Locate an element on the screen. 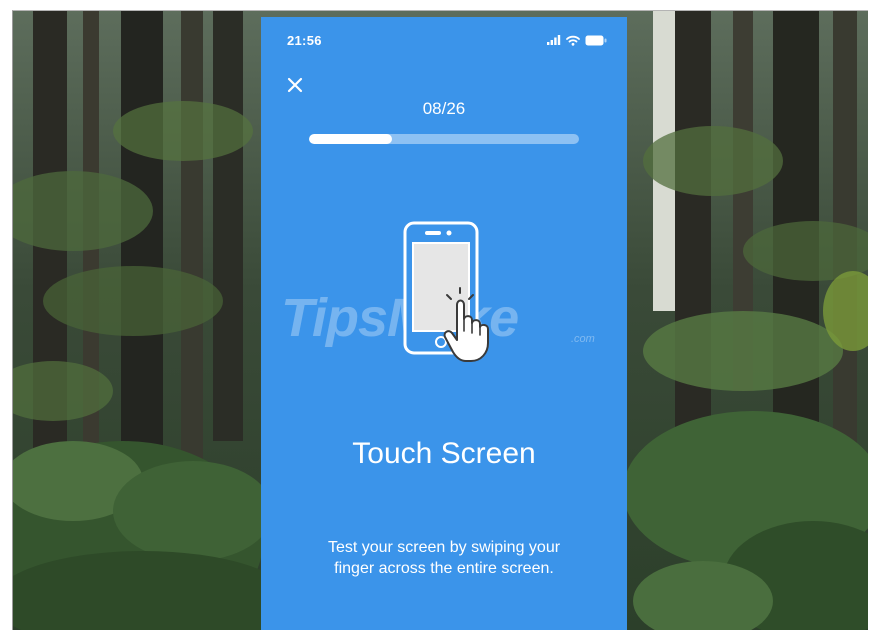  battery-icon is located at coordinates (596, 40).